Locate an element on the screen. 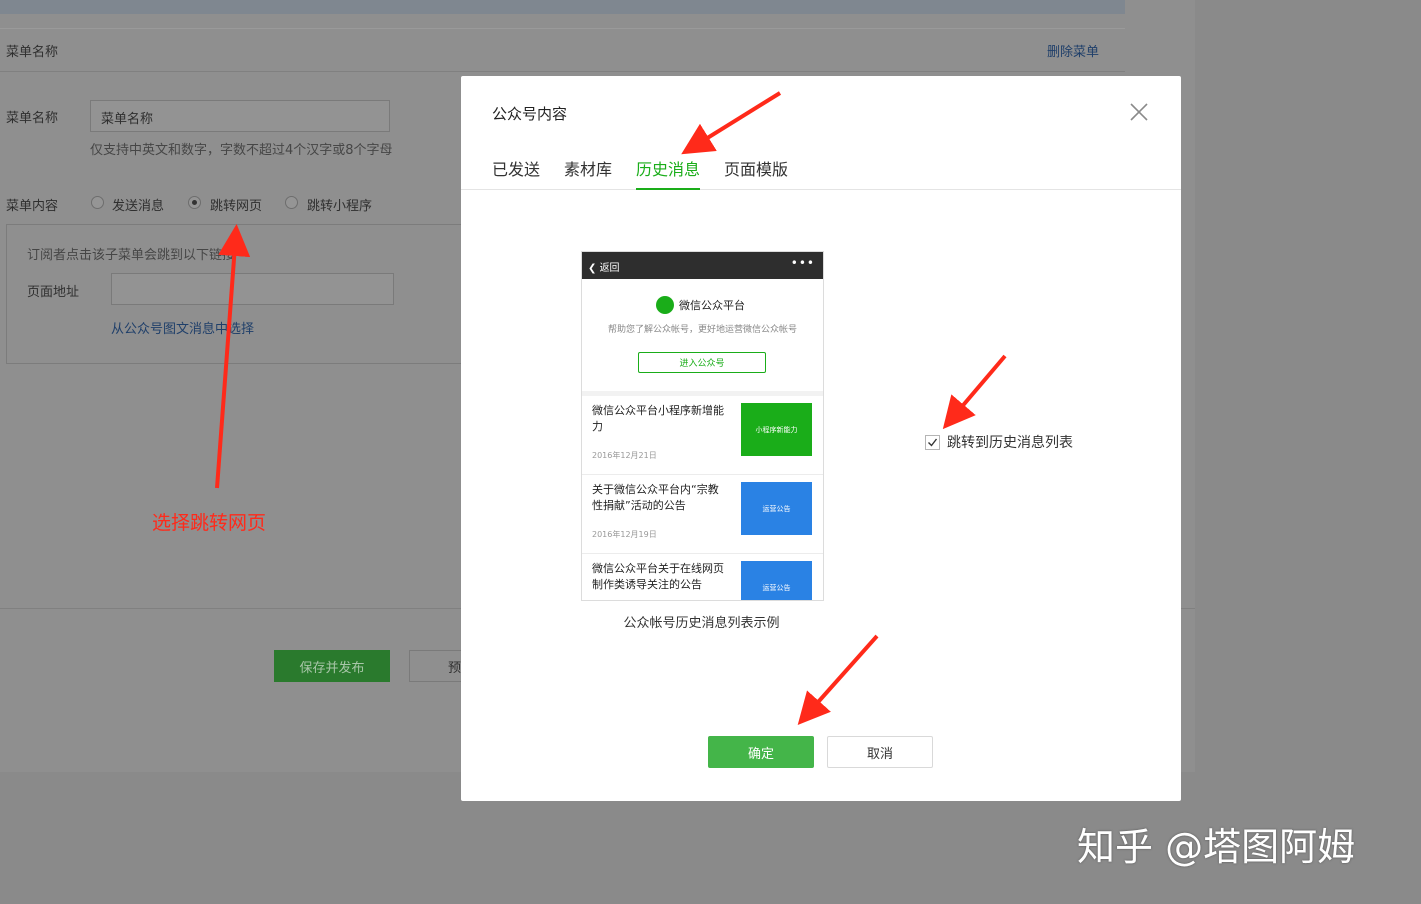 This screenshot has width=1421, height=904. confirm-button: 确定 is located at coordinates (761, 752).